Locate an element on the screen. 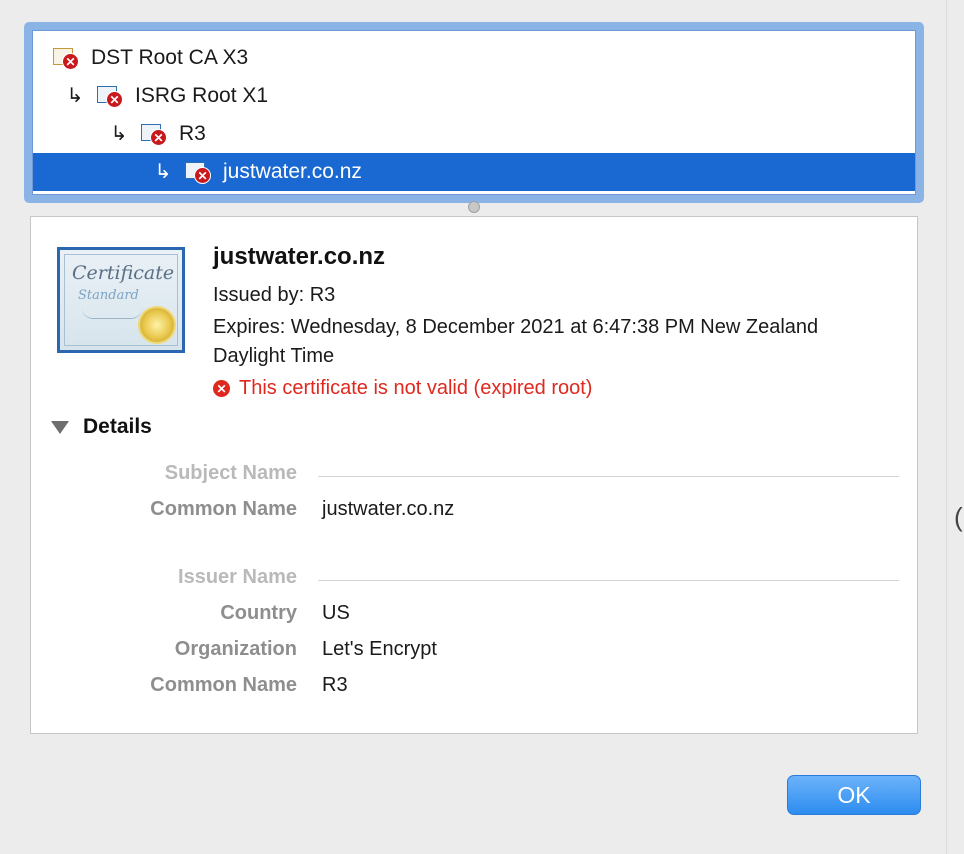  details-label: Details is located at coordinates (117, 426).